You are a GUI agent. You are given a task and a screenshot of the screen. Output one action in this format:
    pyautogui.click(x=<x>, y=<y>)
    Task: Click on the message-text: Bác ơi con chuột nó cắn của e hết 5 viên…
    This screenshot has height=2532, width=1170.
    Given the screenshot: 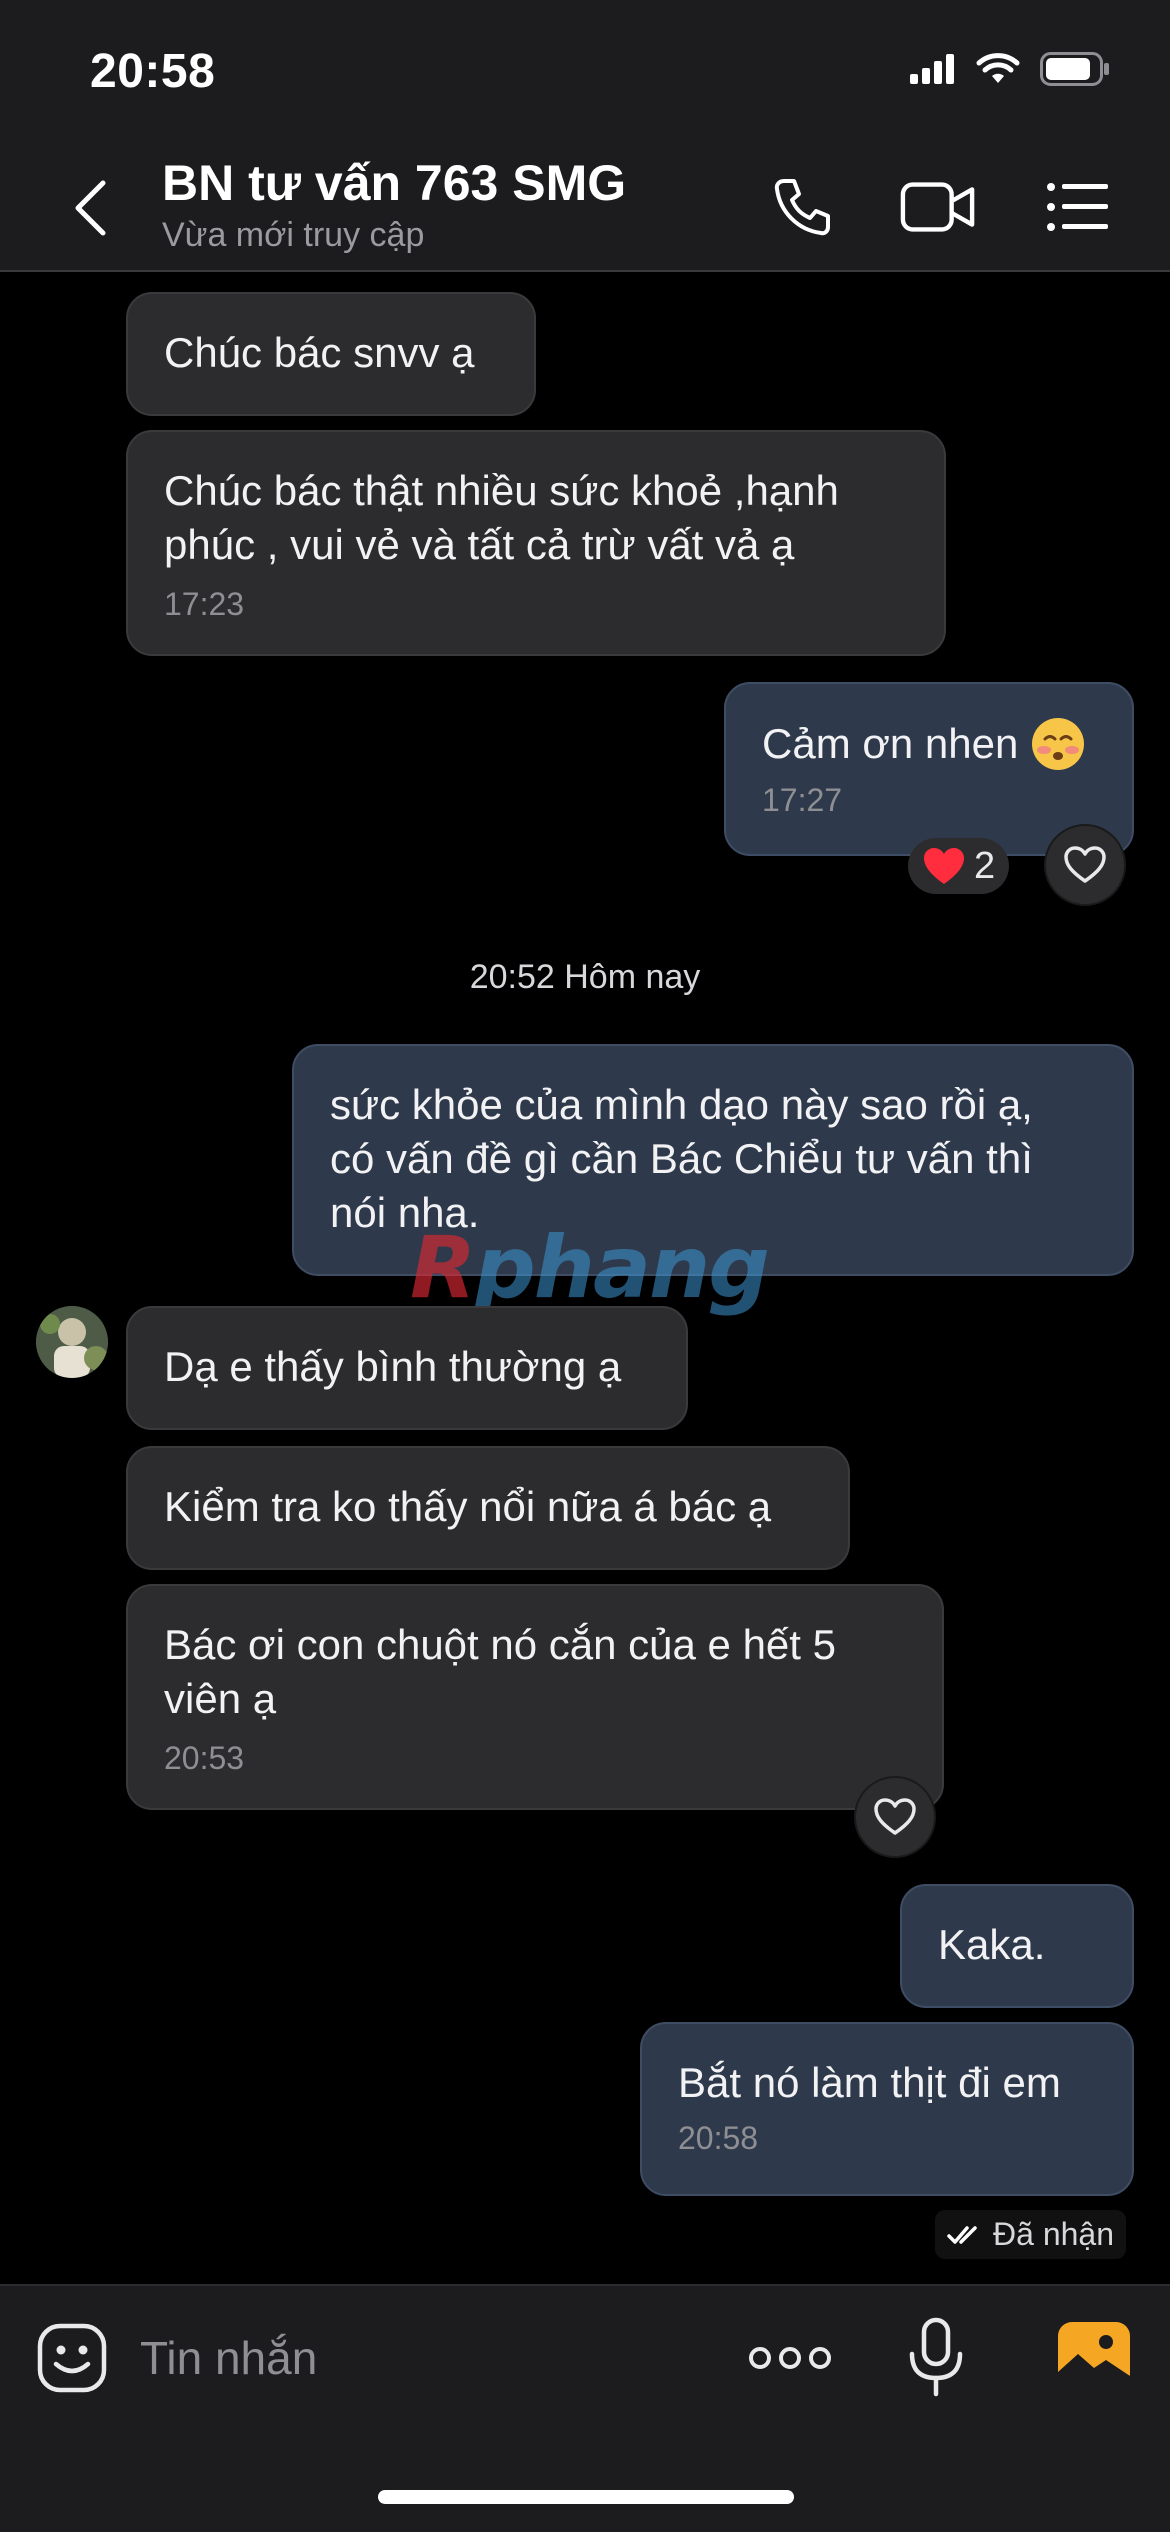 What is the action you would take?
    pyautogui.click(x=500, y=1671)
    